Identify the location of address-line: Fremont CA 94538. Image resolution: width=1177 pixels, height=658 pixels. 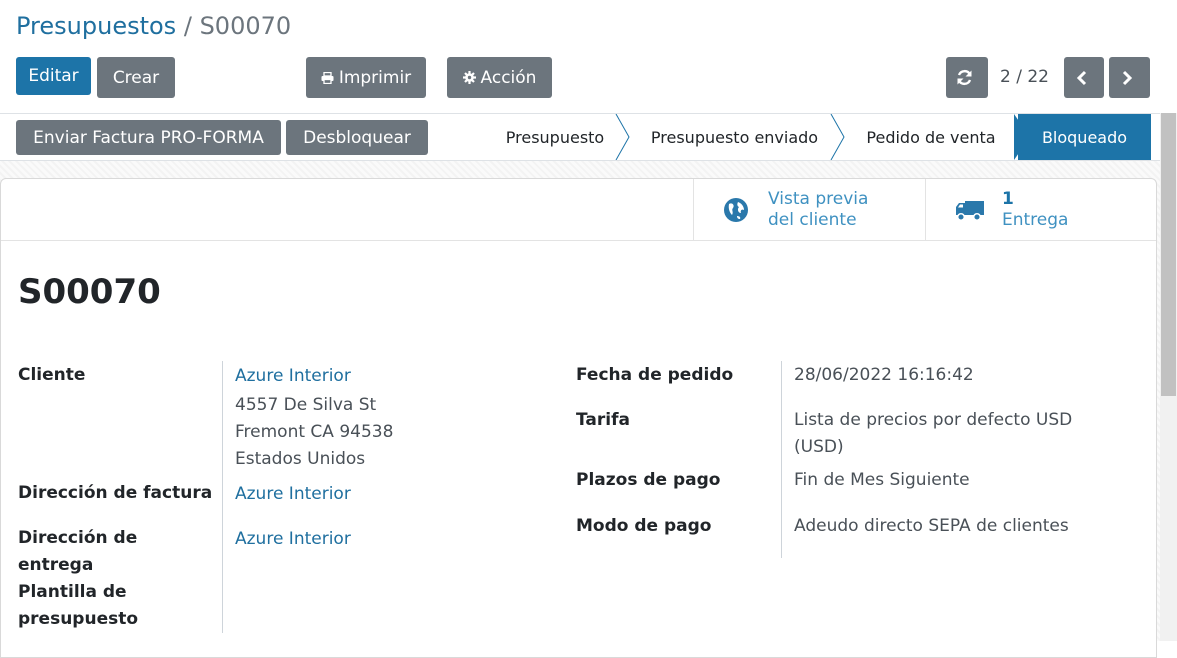
(314, 432).